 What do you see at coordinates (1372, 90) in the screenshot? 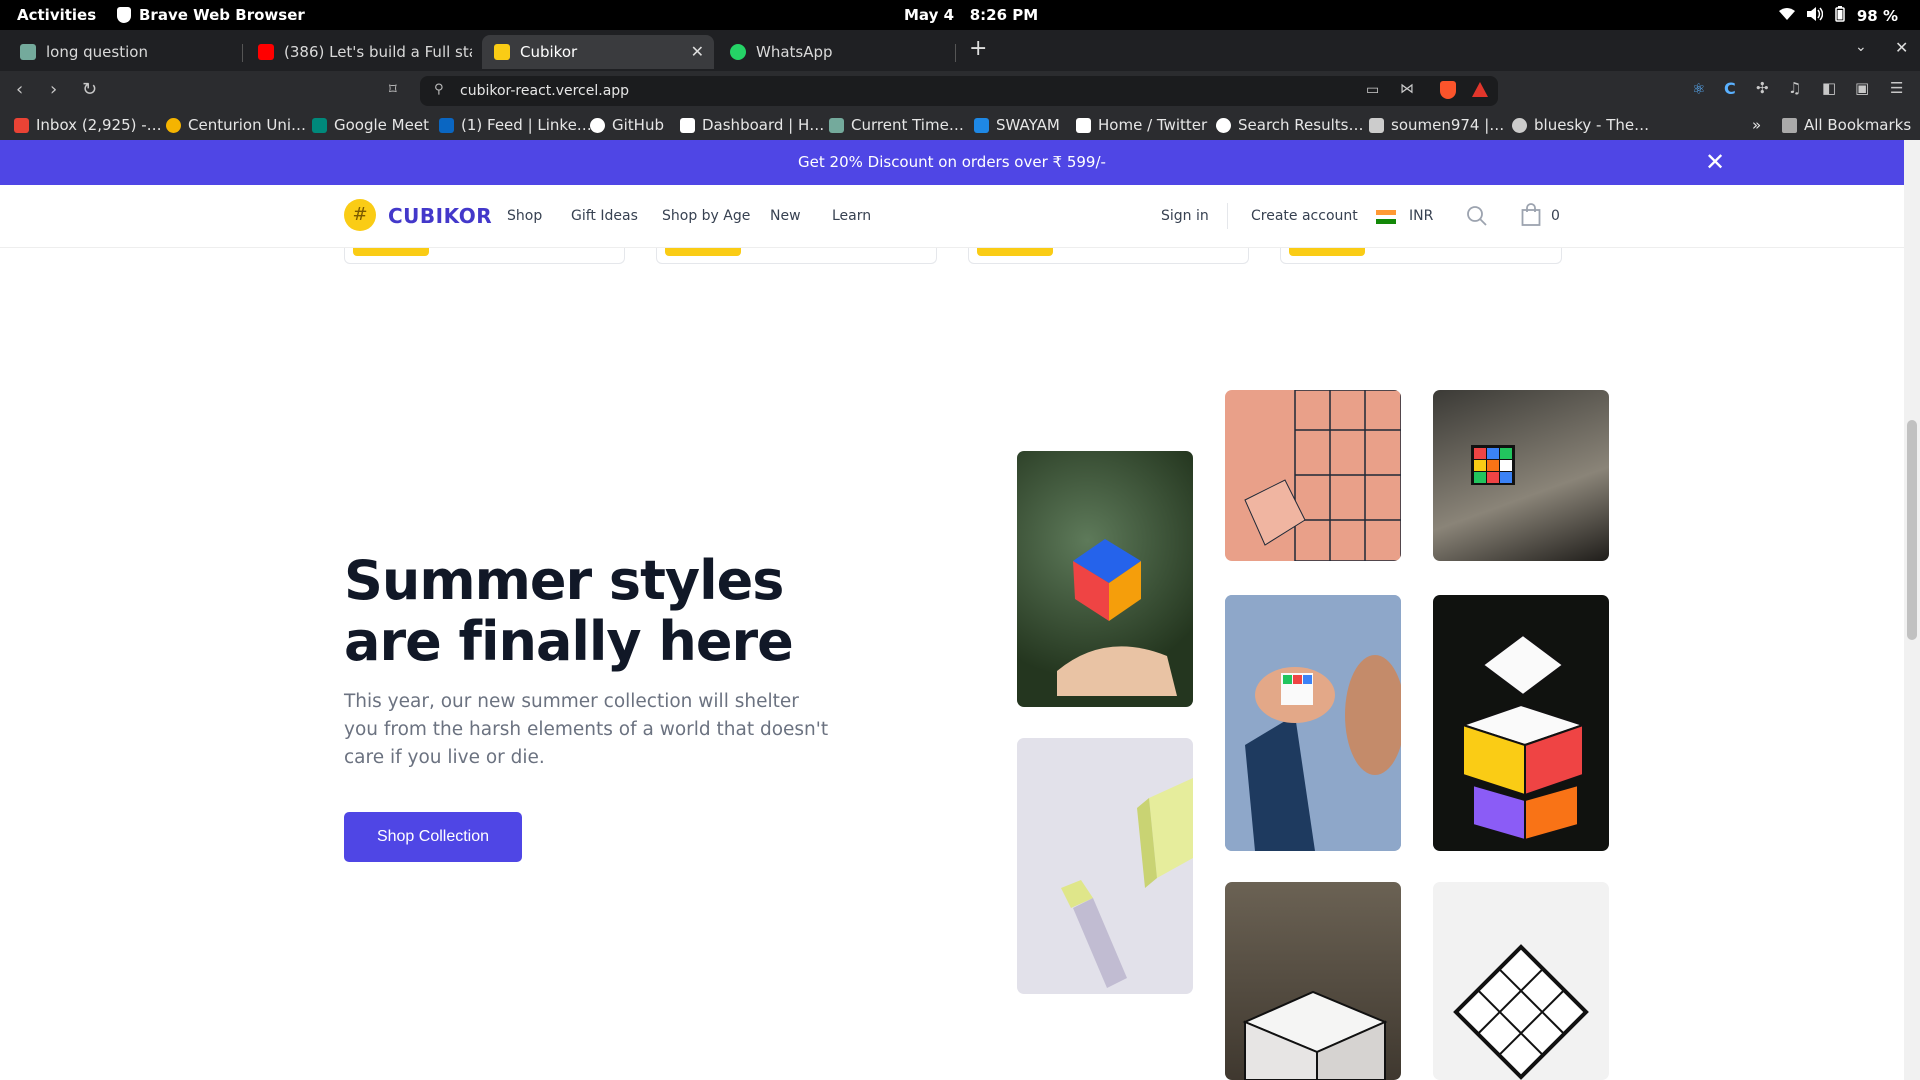
I see `cast-icon: ▭` at bounding box center [1372, 90].